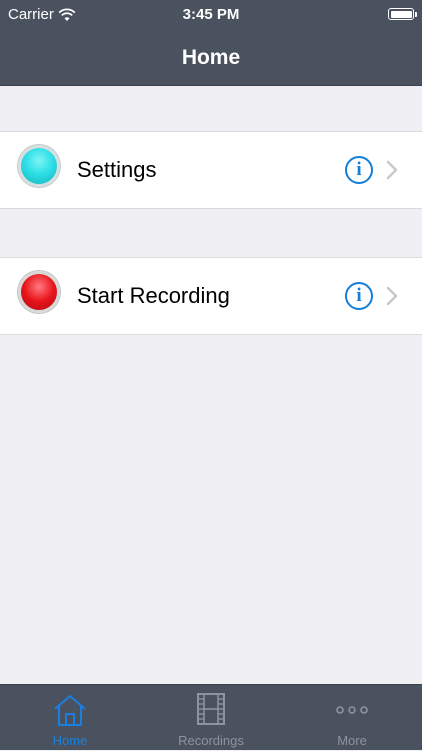  Describe the element at coordinates (352, 718) in the screenshot. I see `tab-more: More` at that location.